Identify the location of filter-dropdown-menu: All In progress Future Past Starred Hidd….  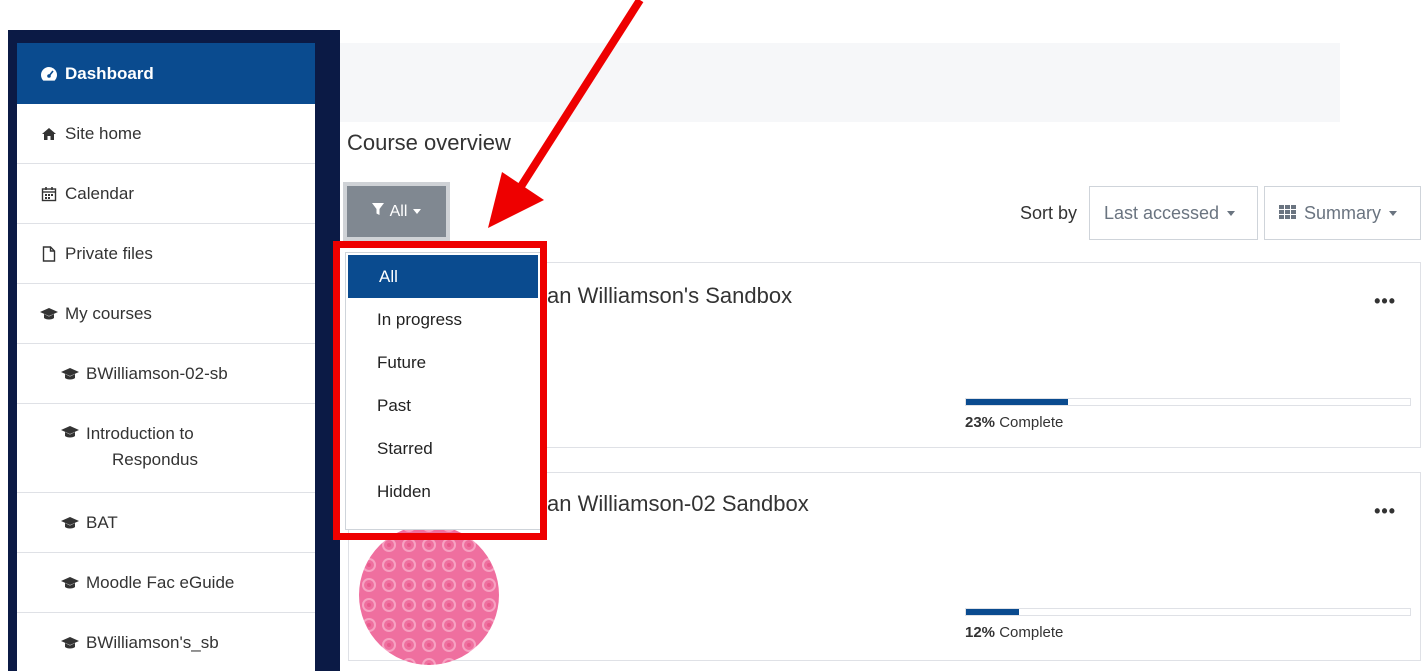
(443, 391).